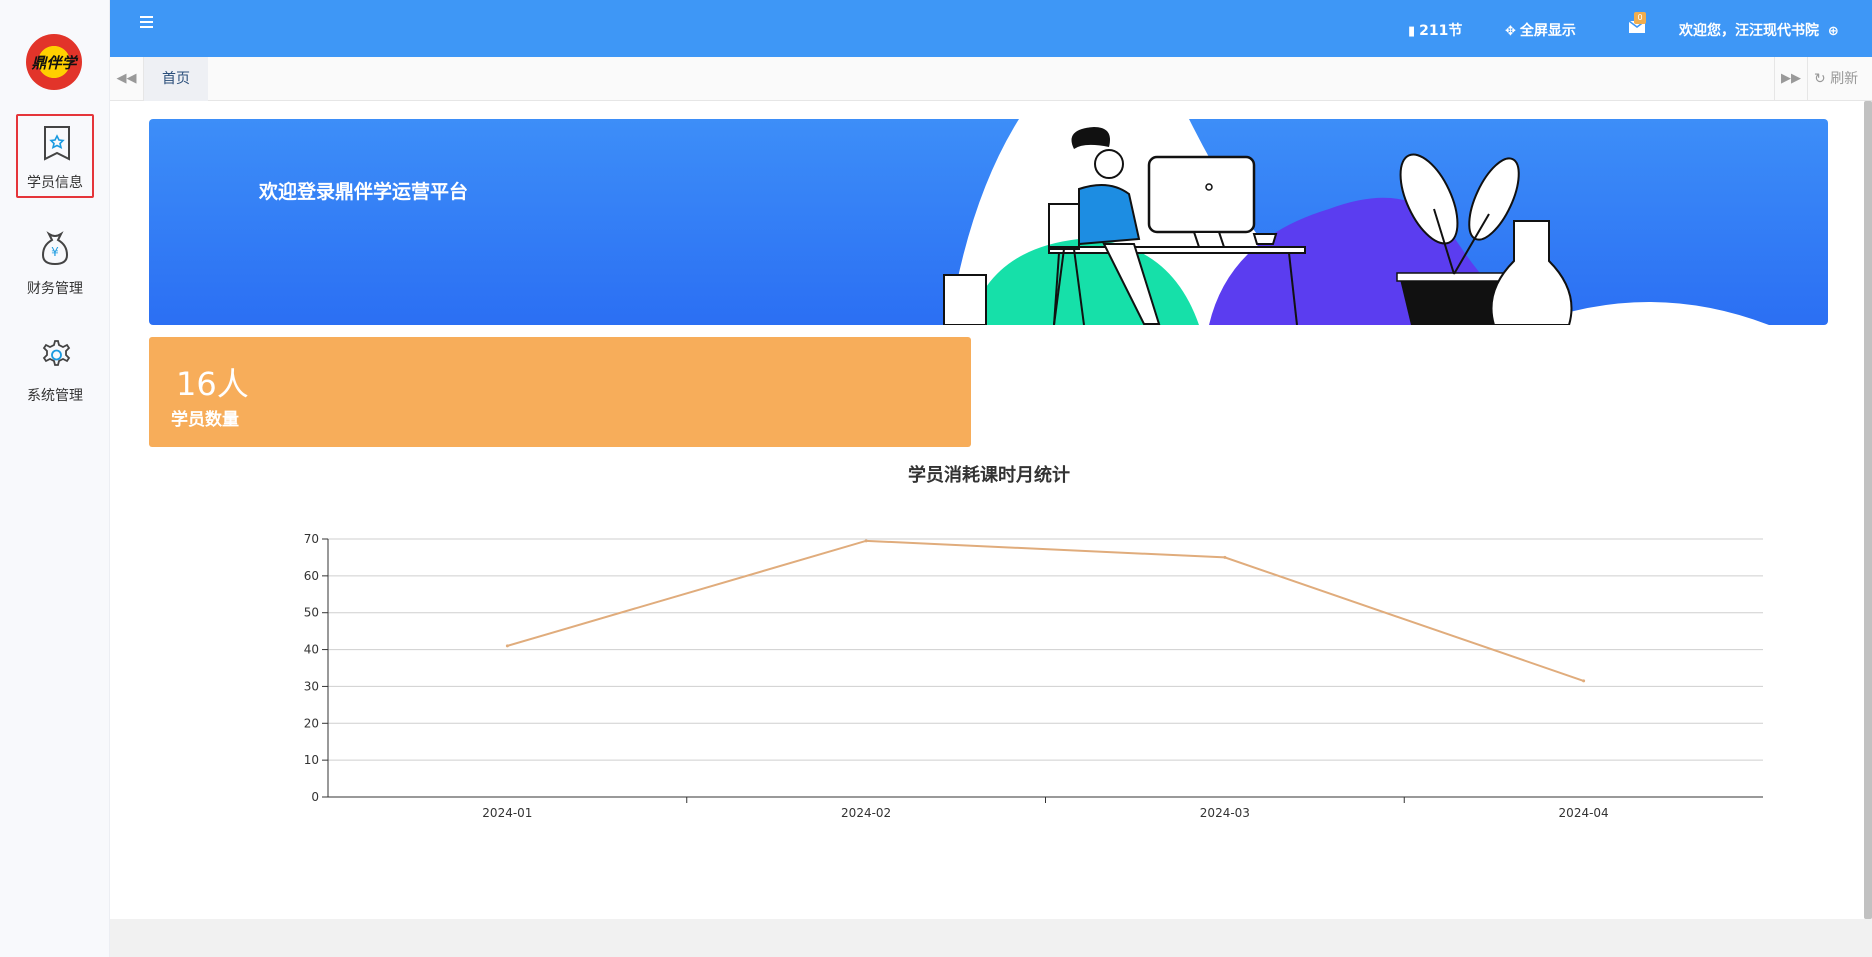  I want to click on student-count-label: 学员数量, so click(205, 420).